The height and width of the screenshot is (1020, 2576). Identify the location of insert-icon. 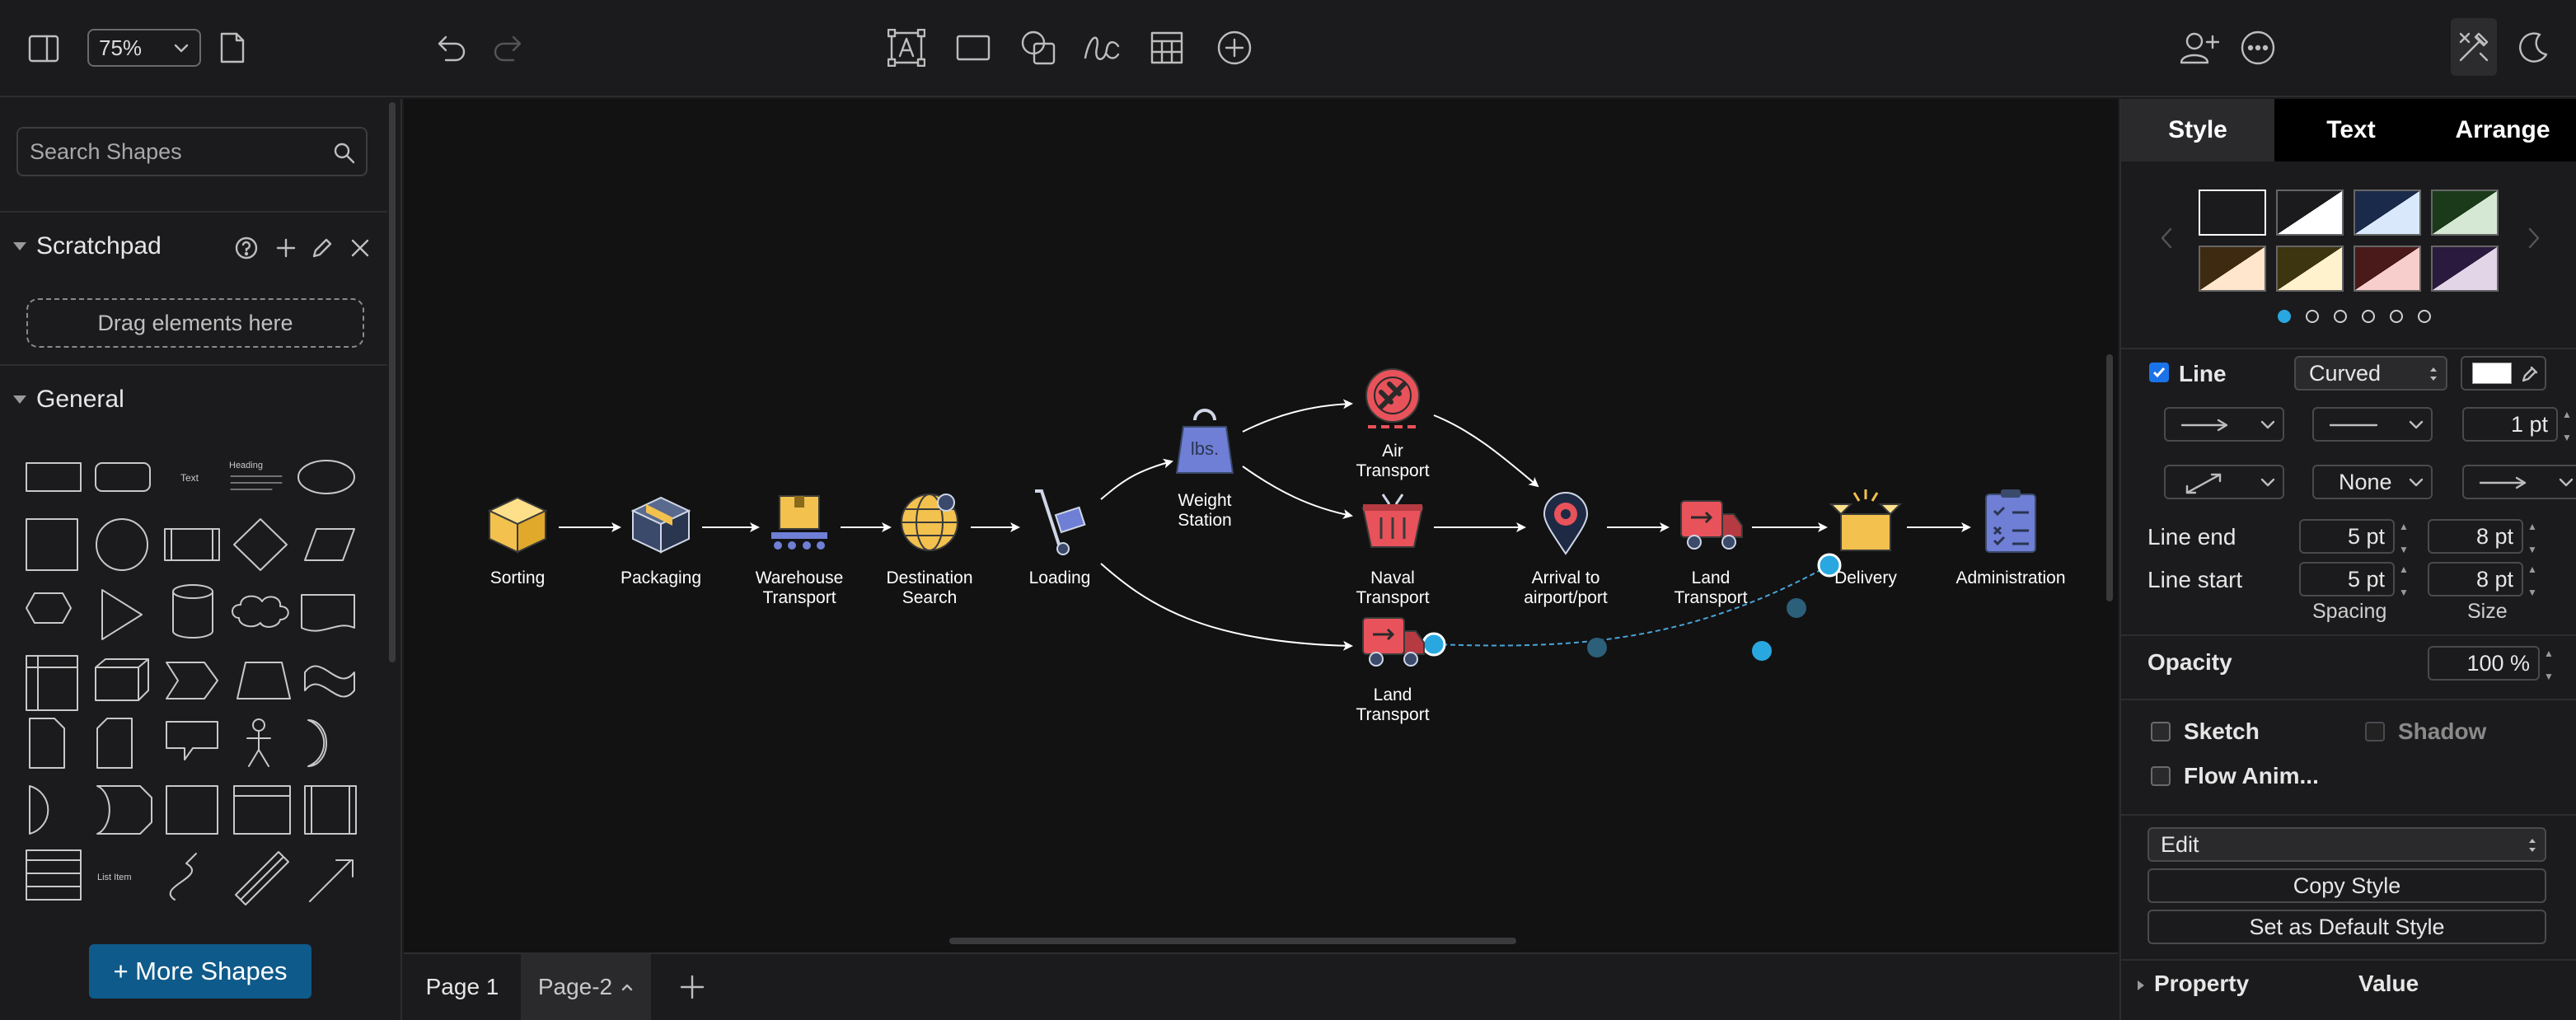
(1234, 48).